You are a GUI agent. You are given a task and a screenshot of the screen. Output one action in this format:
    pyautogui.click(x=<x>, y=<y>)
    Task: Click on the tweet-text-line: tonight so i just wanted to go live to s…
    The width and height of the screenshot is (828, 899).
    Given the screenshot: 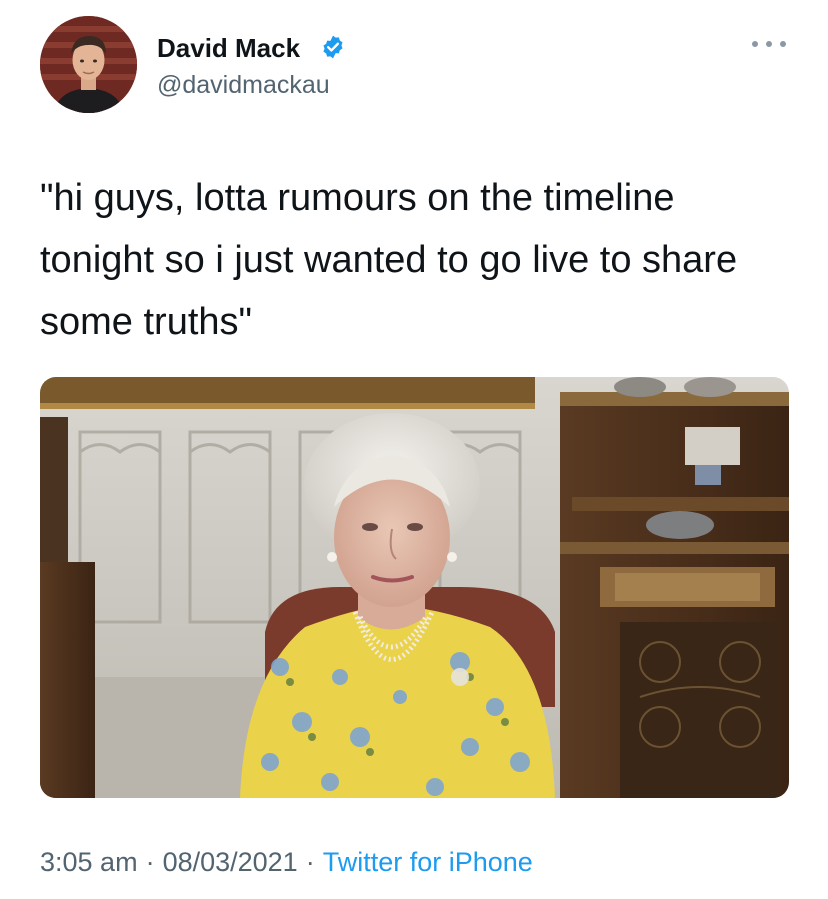 What is the action you would take?
    pyautogui.click(x=389, y=260)
    